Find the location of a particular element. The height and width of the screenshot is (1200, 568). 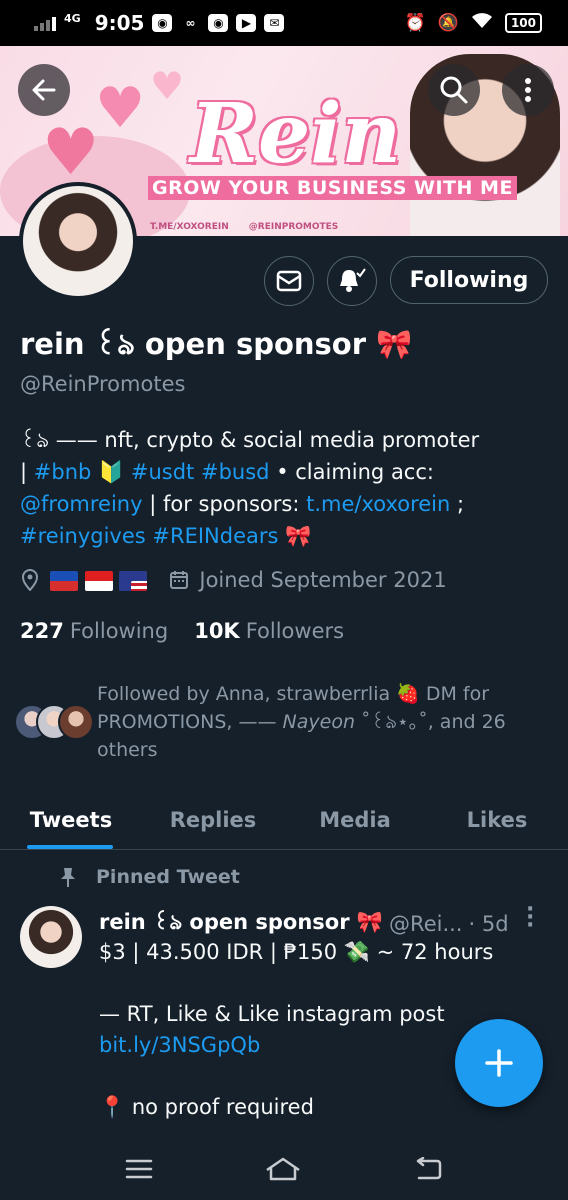

bio-text: | for sponsors: is located at coordinates (224, 504).